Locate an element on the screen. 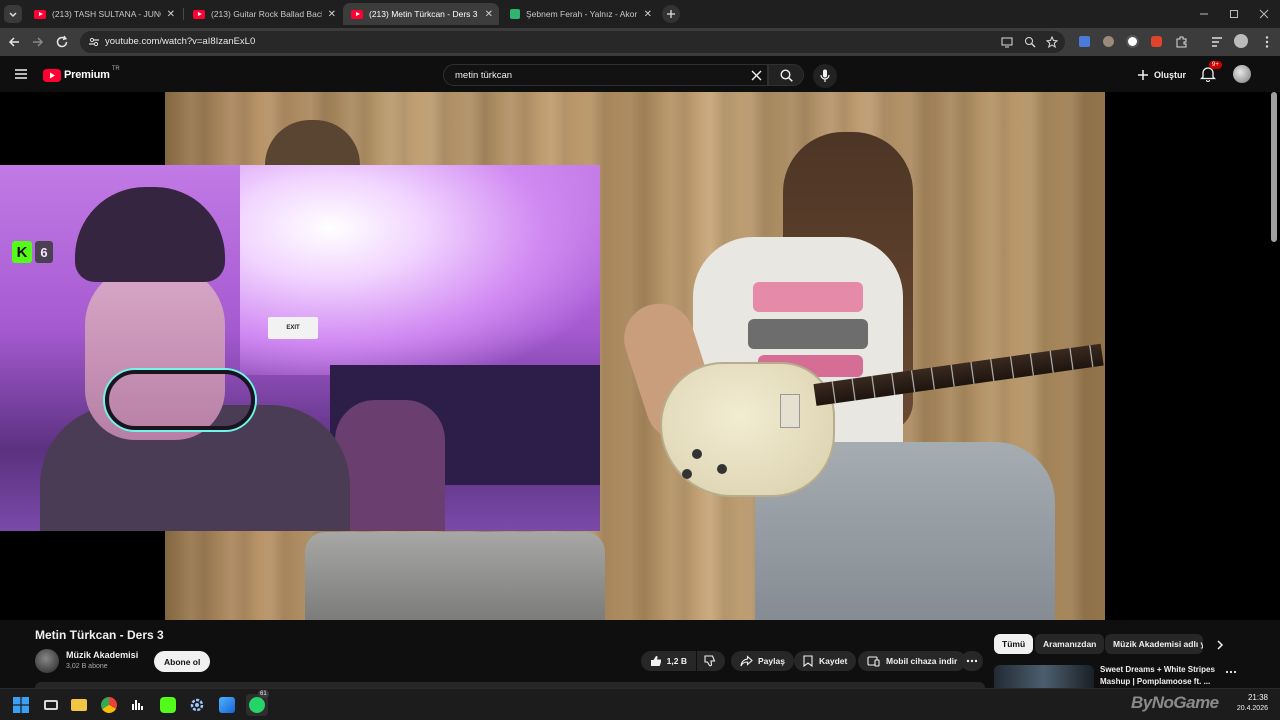 Image resolution: width=1280 pixels, height=720 pixels. chip-channel: Müzik Akademisi adlı yü is located at coordinates (1154, 644).